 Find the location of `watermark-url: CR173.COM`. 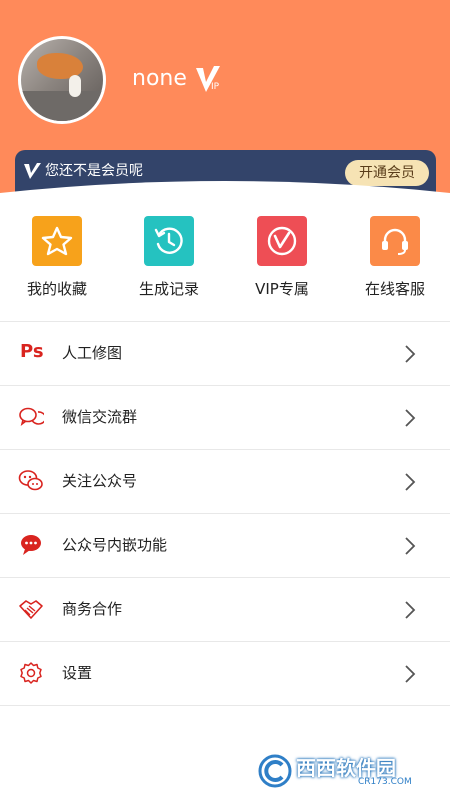

watermark-url: CR173.COM is located at coordinates (385, 782).